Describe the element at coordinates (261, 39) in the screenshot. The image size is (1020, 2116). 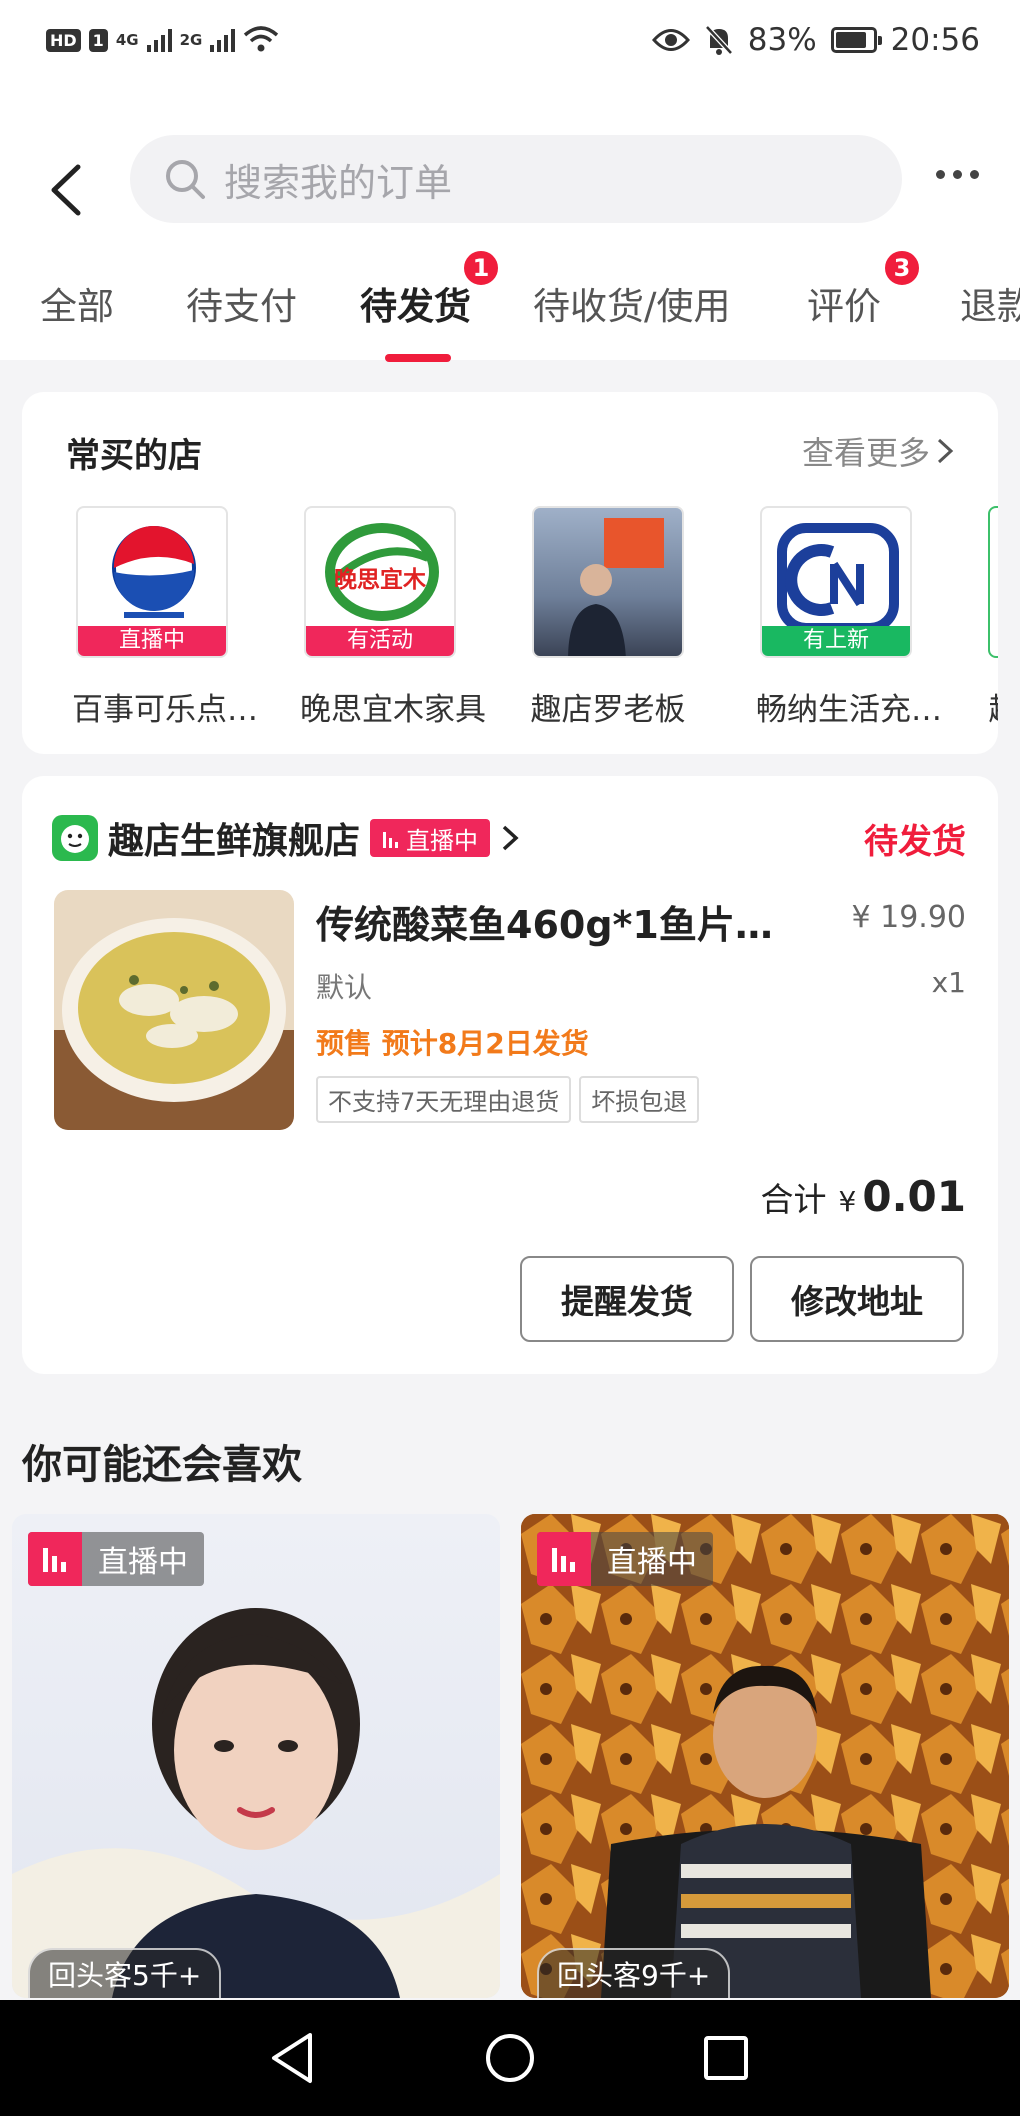
I see `wifi-icon` at that location.